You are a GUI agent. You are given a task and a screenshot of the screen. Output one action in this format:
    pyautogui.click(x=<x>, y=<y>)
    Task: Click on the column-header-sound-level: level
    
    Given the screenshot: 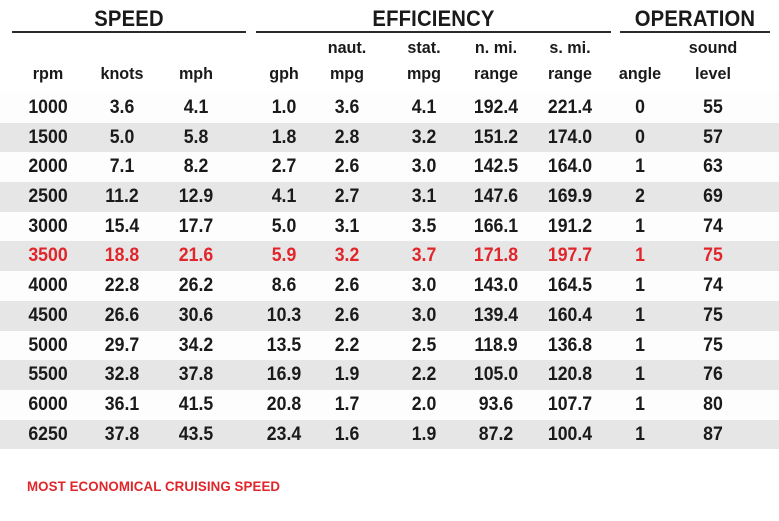 What is the action you would take?
    pyautogui.click(x=713, y=73)
    